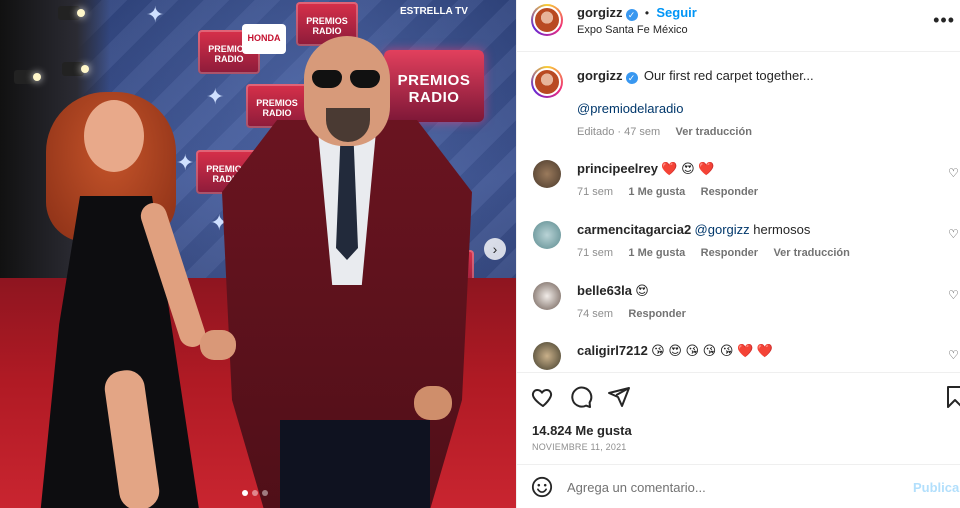 This screenshot has height=508, width=960. I want to click on comment-meta: 71 sem 1 Me gusta Responder, so click(667, 191).